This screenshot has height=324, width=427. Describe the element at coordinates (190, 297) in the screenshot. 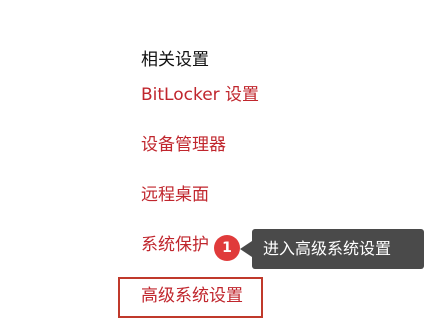

I see `advanced-settings-highlight-box` at that location.